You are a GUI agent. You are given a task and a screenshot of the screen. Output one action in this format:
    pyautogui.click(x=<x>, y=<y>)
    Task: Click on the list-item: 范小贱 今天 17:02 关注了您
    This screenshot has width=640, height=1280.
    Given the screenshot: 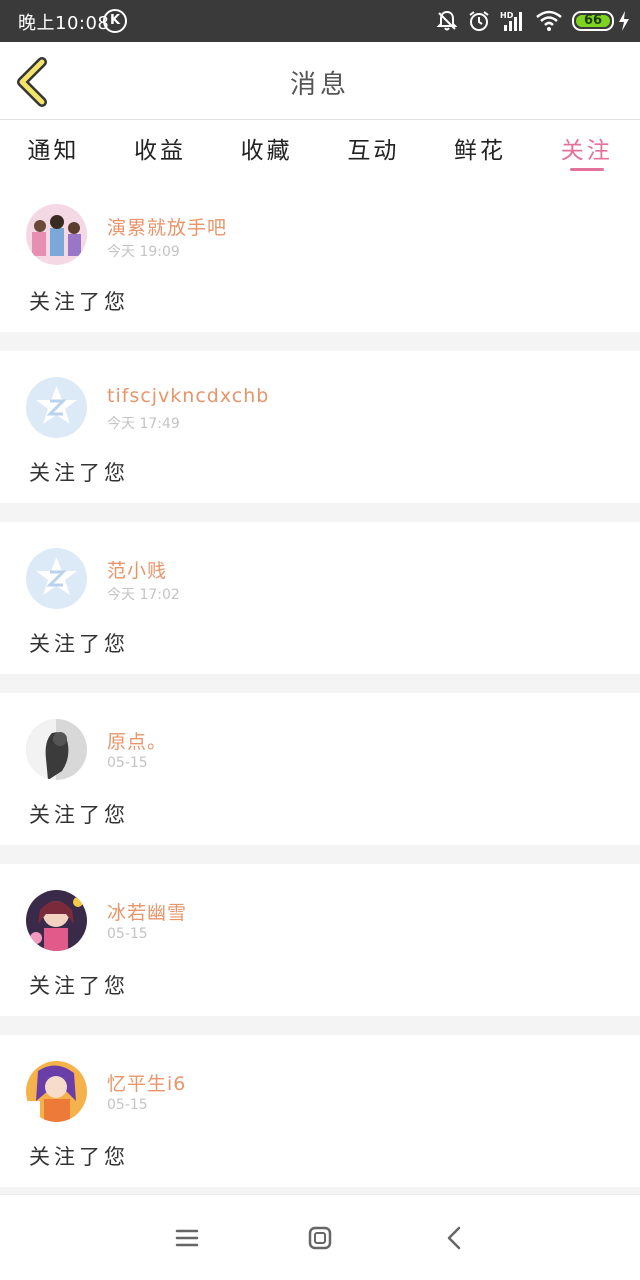 What is the action you would take?
    pyautogui.click(x=320, y=598)
    